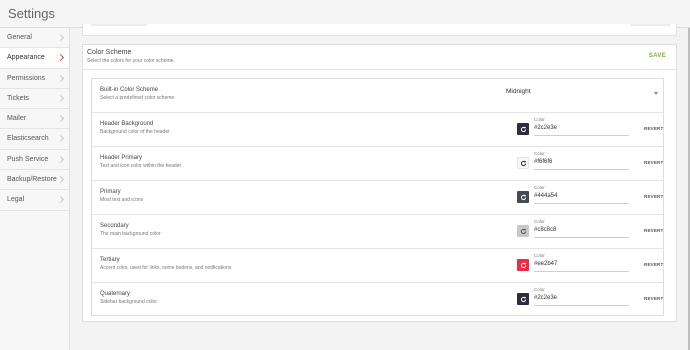 This screenshot has width=690, height=350. Describe the element at coordinates (28, 139) in the screenshot. I see `sidebar-item-label: Elasticsearch` at that location.